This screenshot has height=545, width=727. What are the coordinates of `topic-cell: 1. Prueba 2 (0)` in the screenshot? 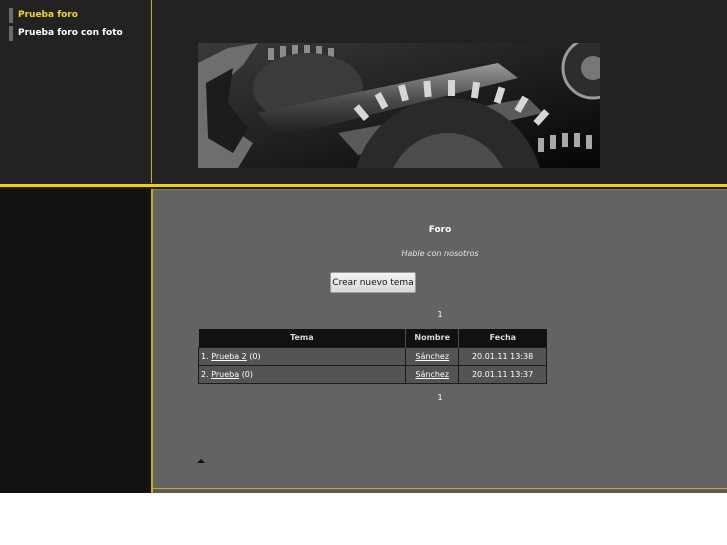 It's located at (302, 356).